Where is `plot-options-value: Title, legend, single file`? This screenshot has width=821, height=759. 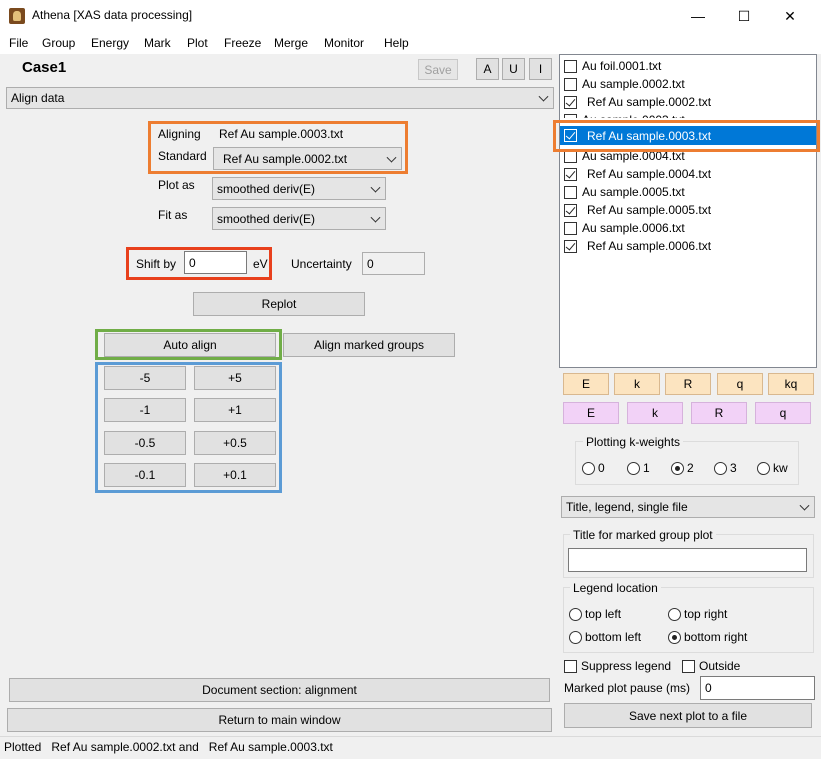
plot-options-value: Title, legend, single file is located at coordinates (627, 507).